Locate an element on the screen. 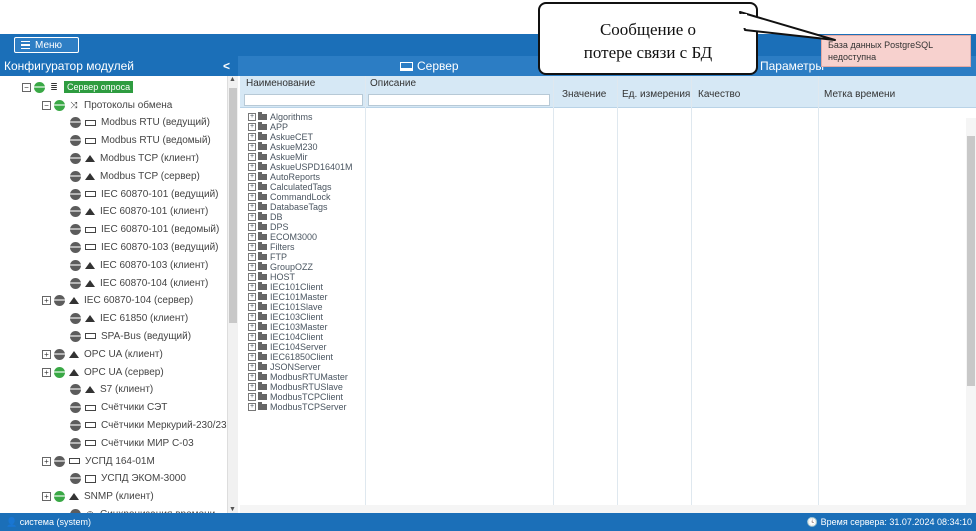 This screenshot has height=531, width=976. tree-item: ◷Синхронизация времени is located at coordinates (142, 509).